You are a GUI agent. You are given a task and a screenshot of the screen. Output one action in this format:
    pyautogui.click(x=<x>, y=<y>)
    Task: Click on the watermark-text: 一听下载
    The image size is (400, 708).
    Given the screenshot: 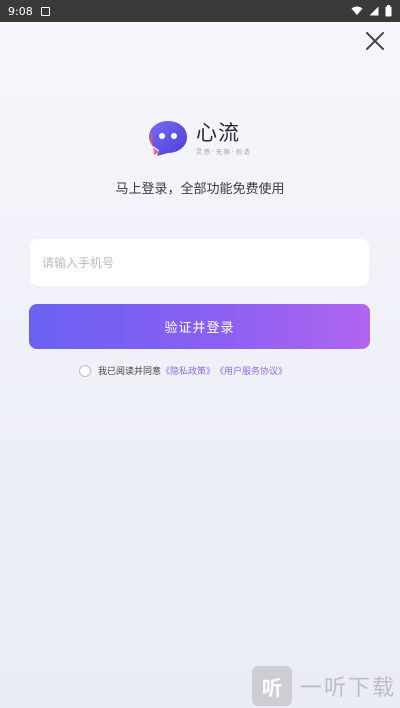 What is the action you would take?
    pyautogui.click(x=347, y=688)
    